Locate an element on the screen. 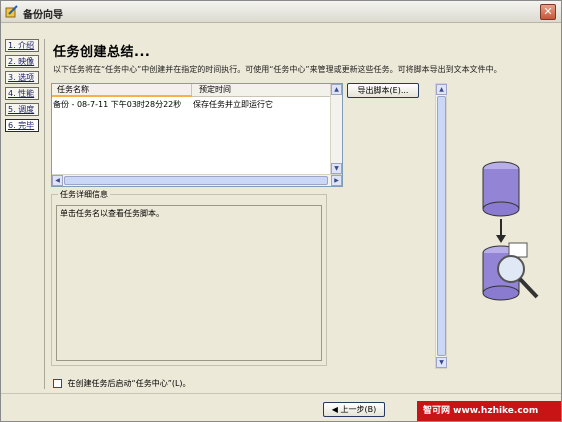 The height and width of the screenshot is (422, 562). auto-run-option: 在创建任务后启动“任务中心”(L)。 is located at coordinates (122, 383).